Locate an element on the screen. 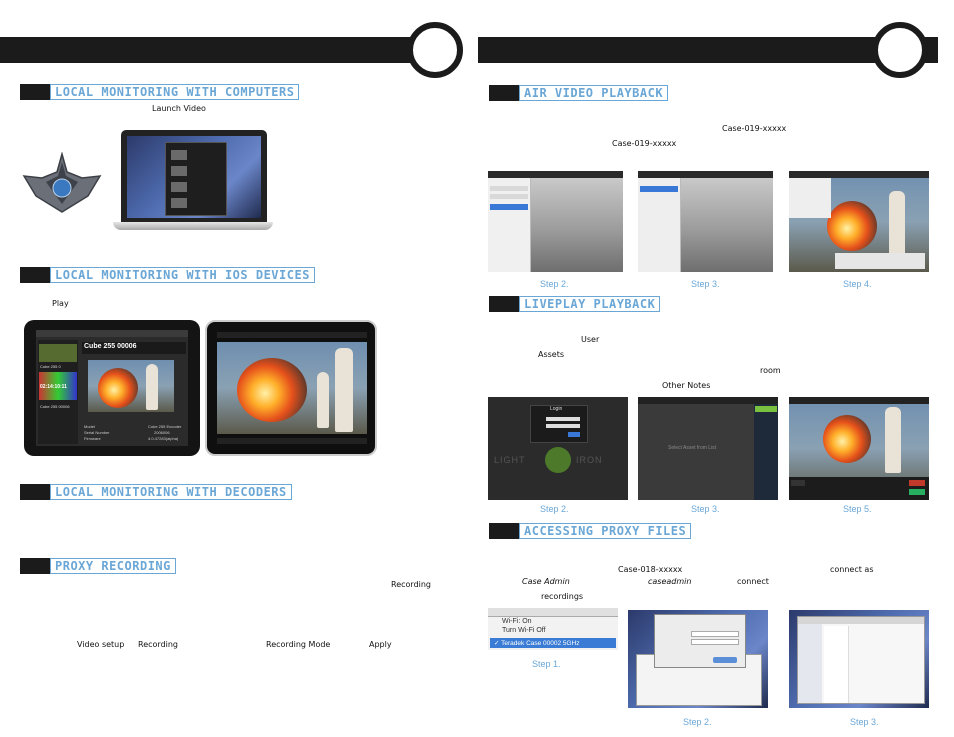  liveplay-step-5-screenshot is located at coordinates (859, 448).